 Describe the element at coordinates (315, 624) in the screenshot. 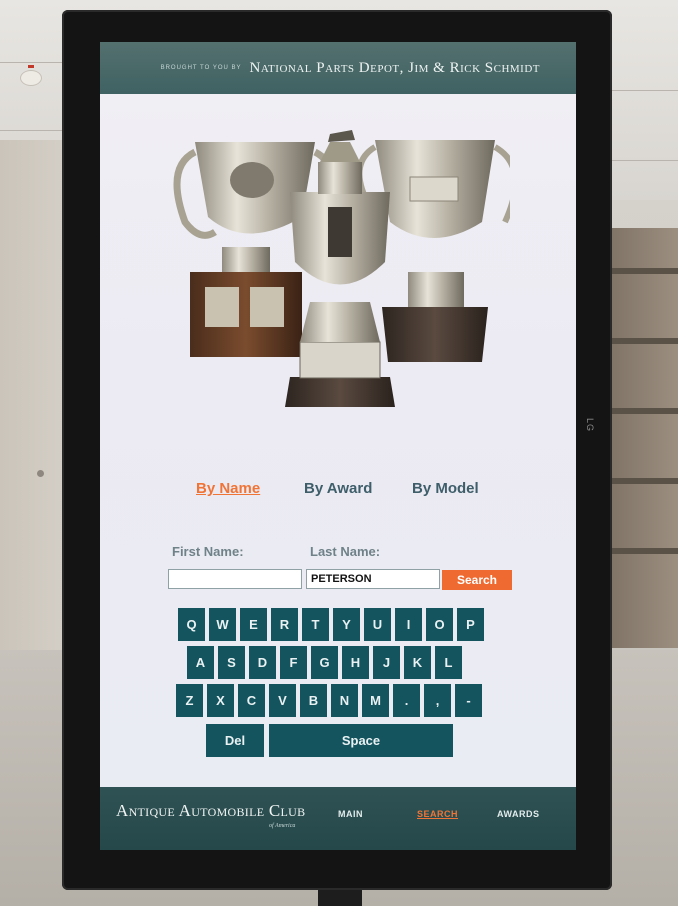

I see `key-t: T` at that location.